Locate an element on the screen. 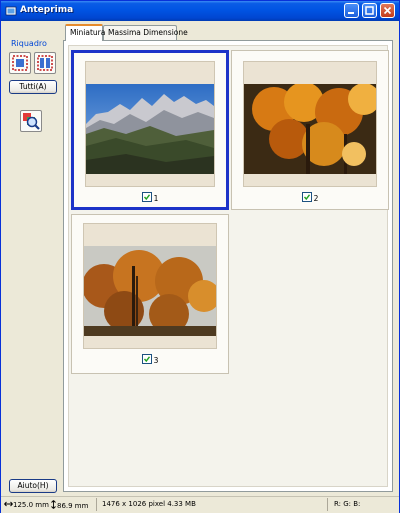  tab-miniatura: Miniatura is located at coordinates (85, 32).